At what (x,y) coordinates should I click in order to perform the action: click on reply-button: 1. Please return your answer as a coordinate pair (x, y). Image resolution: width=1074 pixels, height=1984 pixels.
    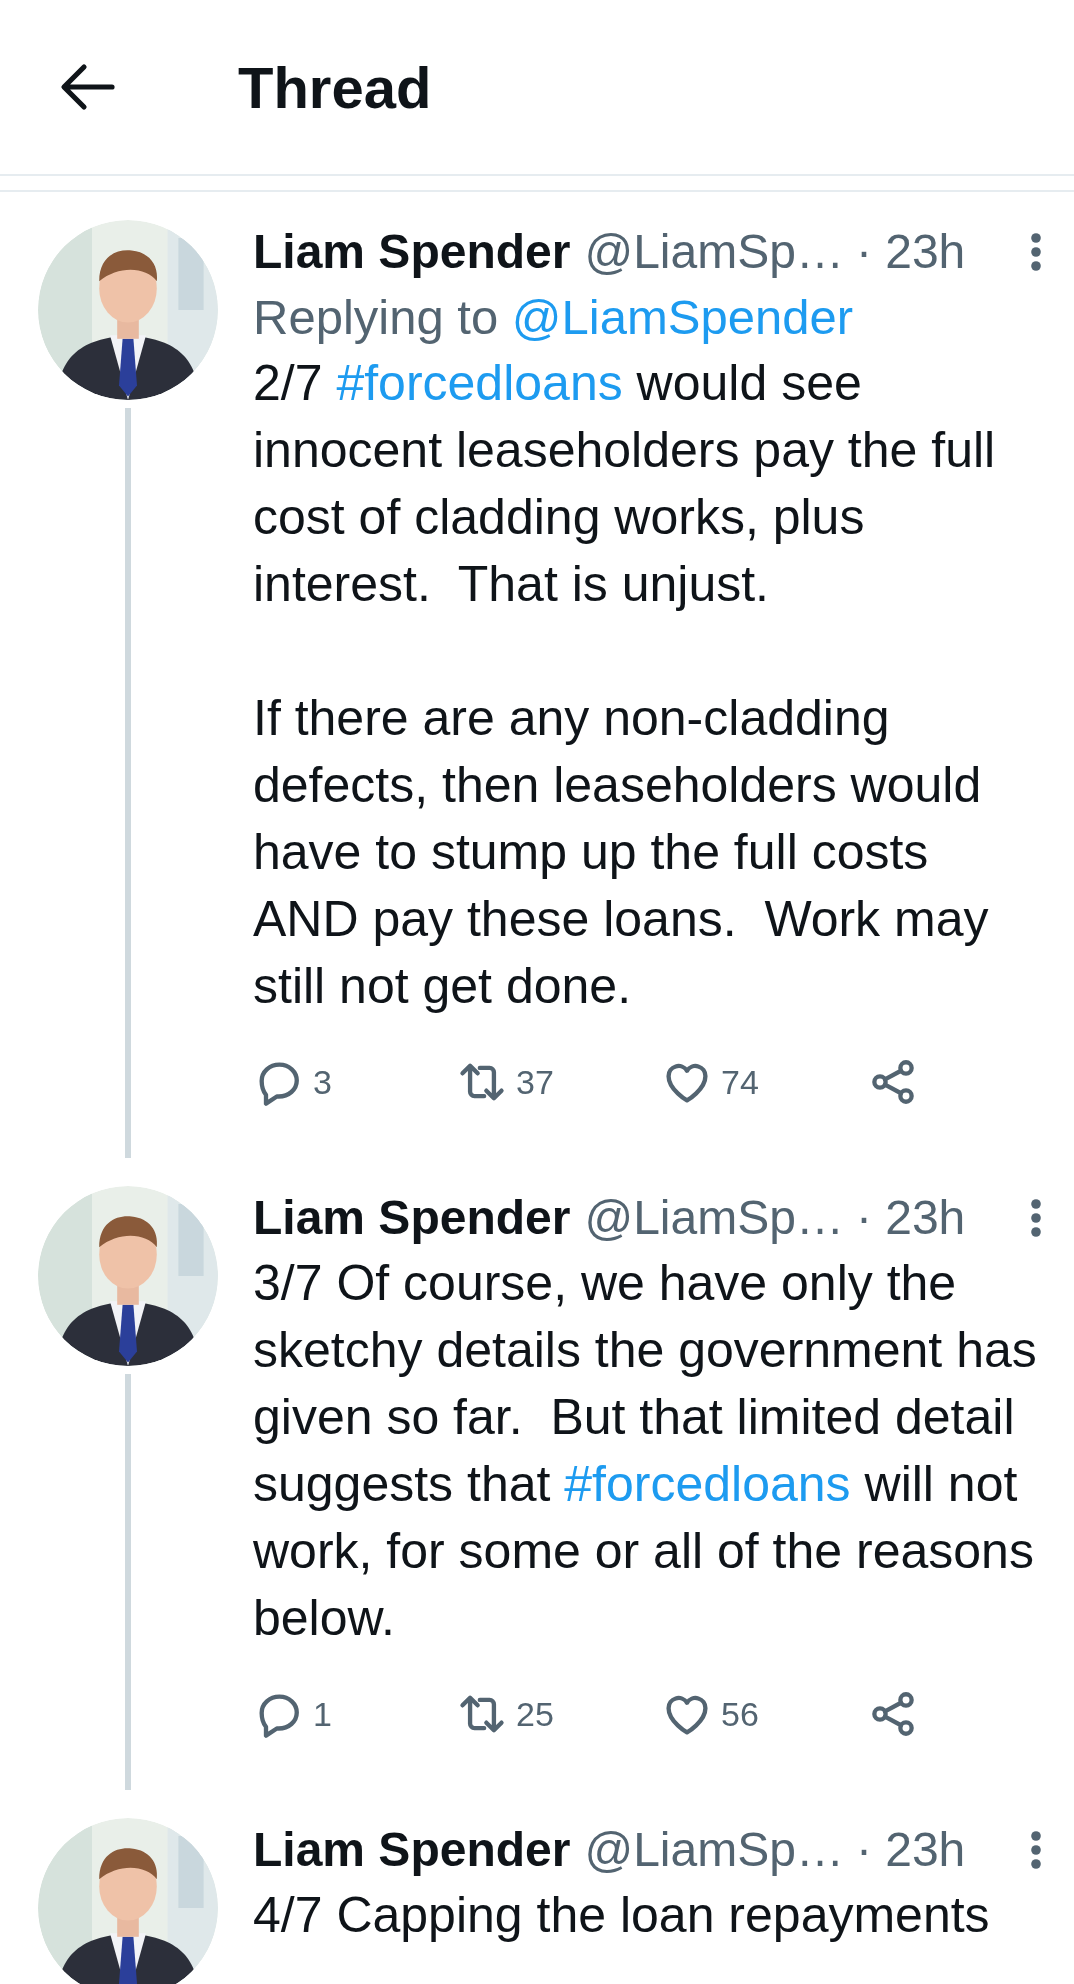
    Looking at the image, I should click on (292, 1714).